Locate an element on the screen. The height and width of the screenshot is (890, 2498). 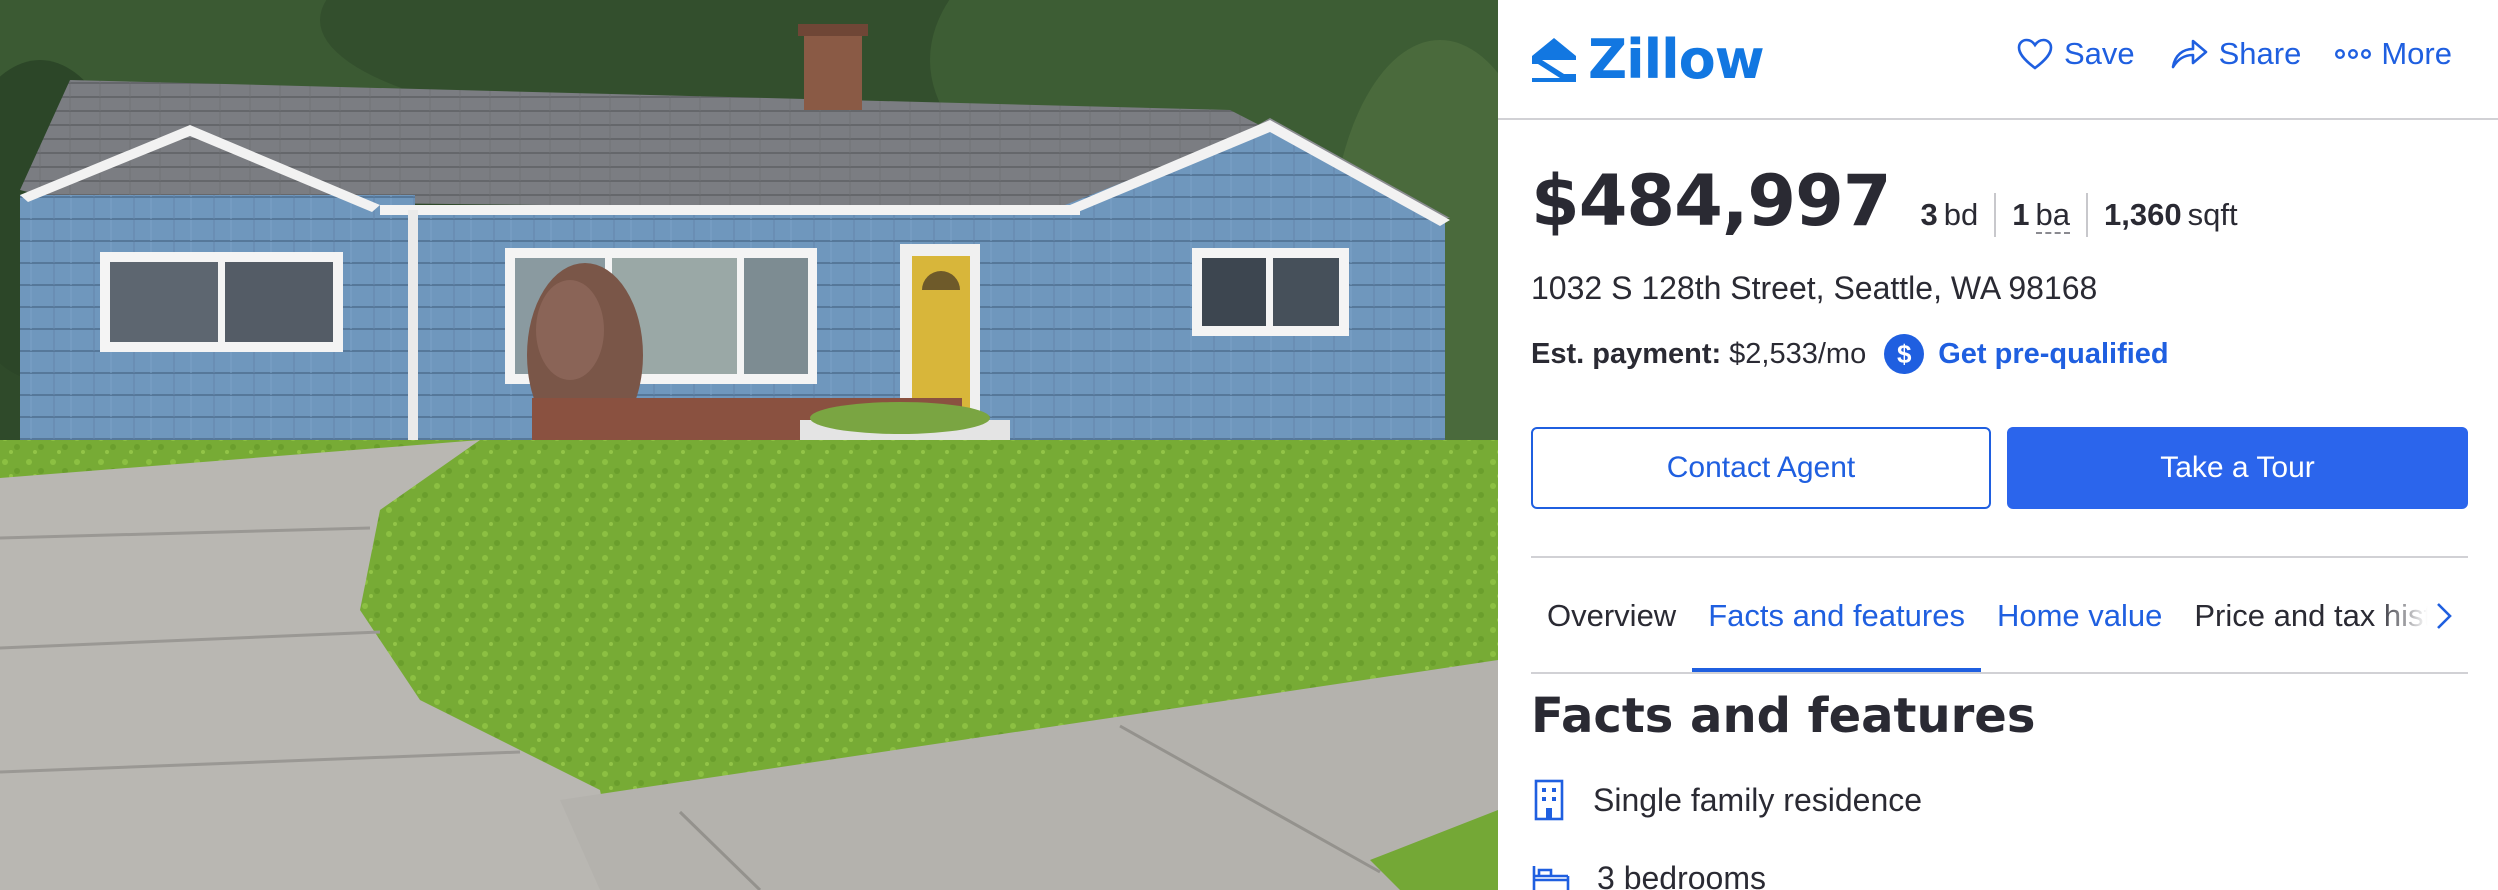
baths-value: 1 is located at coordinates (2021, 214).